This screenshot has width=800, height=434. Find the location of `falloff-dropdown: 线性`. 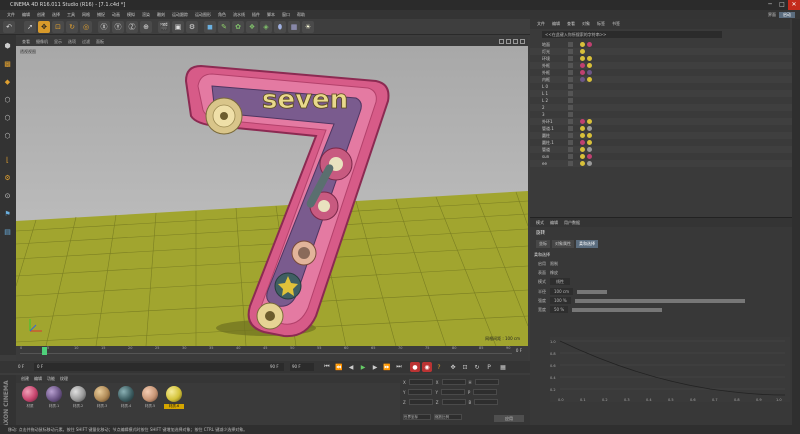

falloff-dropdown: 线性 is located at coordinates (560, 281).